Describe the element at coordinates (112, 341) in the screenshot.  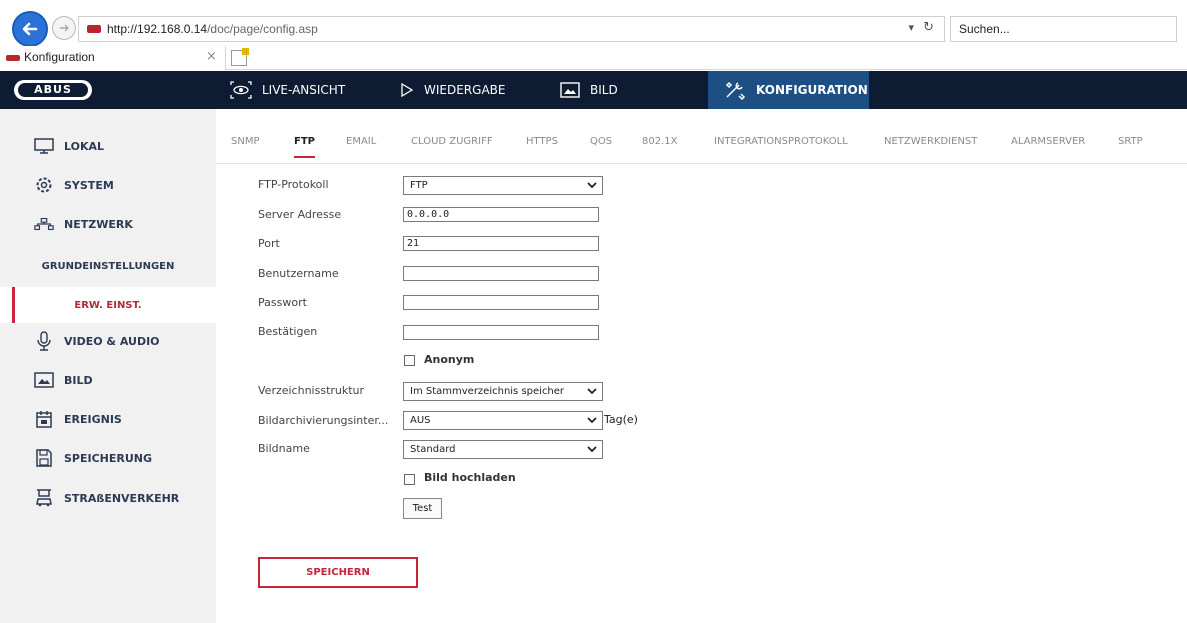
I see `sidebar-item-label: VIDEO & AUDIO` at that location.